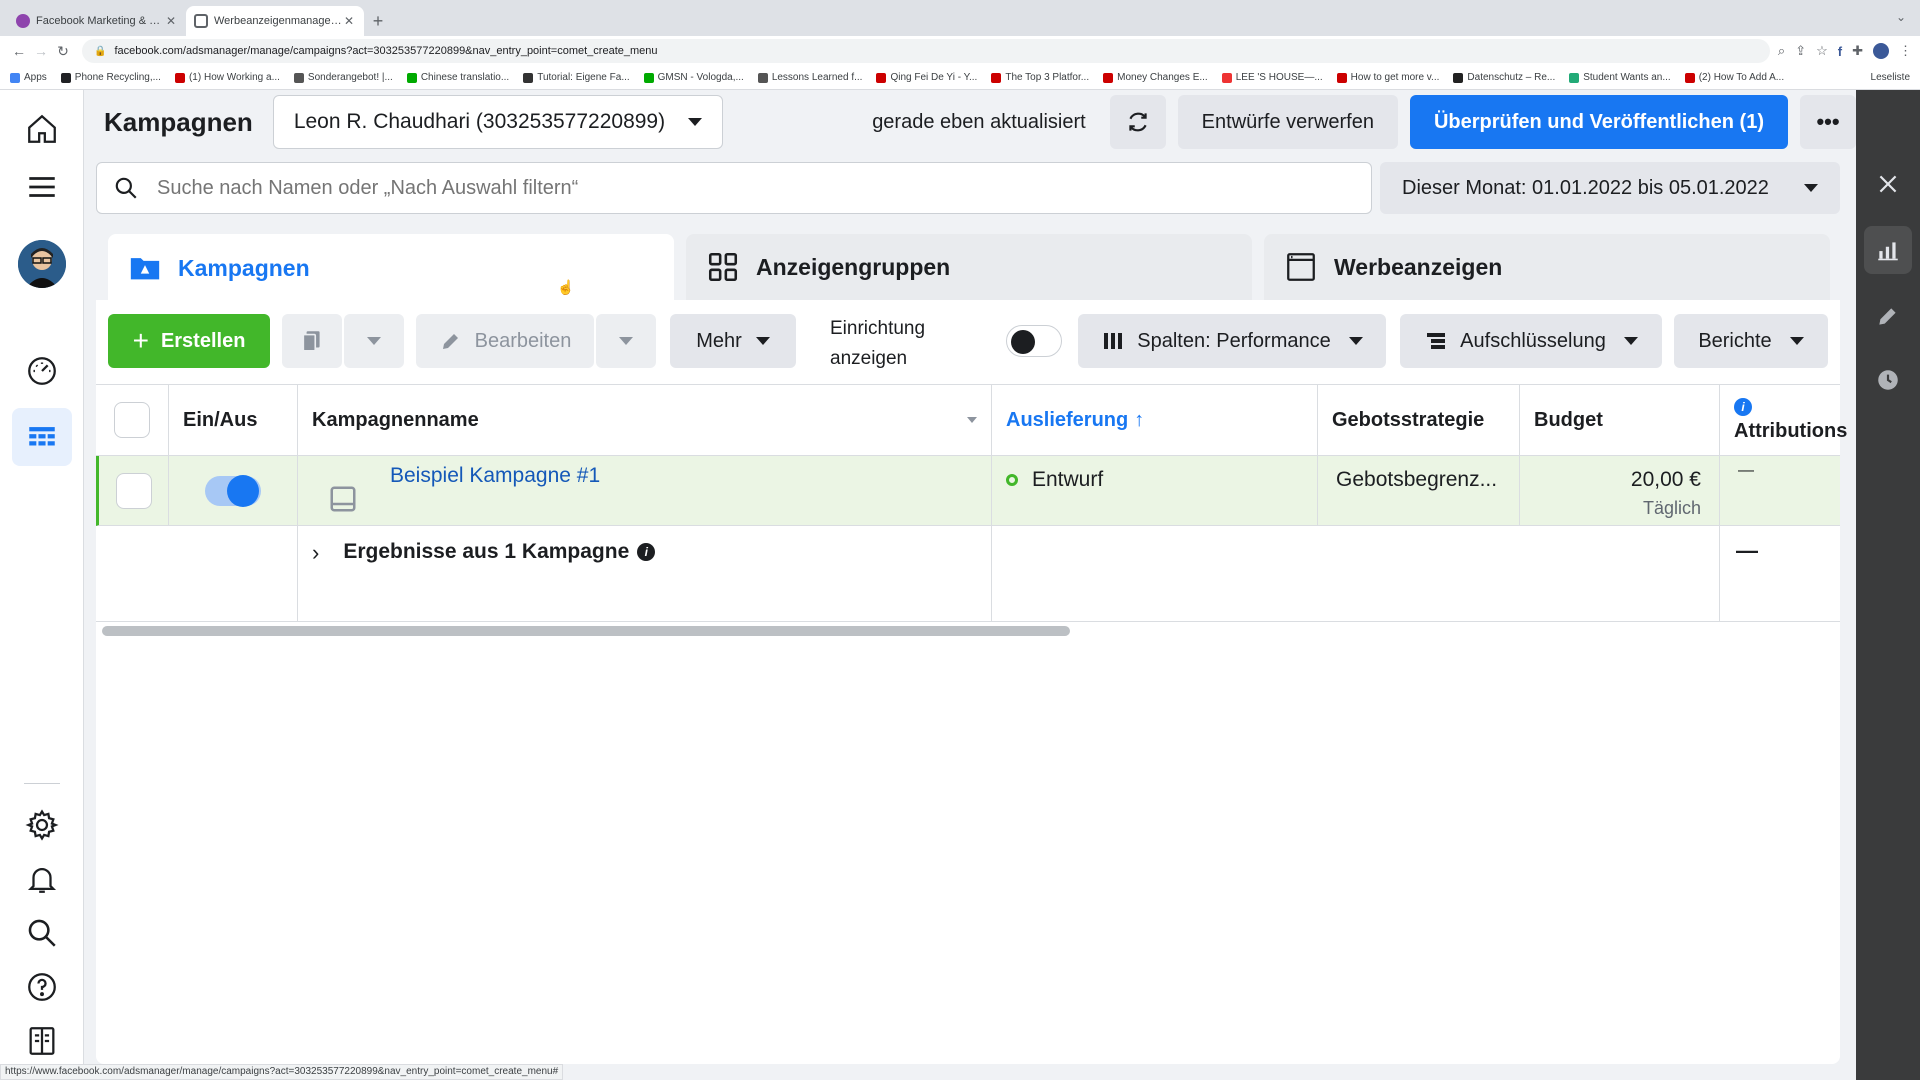 Image resolution: width=1920 pixels, height=1080 pixels. What do you see at coordinates (1888, 316) in the screenshot?
I see `pencil-icon` at bounding box center [1888, 316].